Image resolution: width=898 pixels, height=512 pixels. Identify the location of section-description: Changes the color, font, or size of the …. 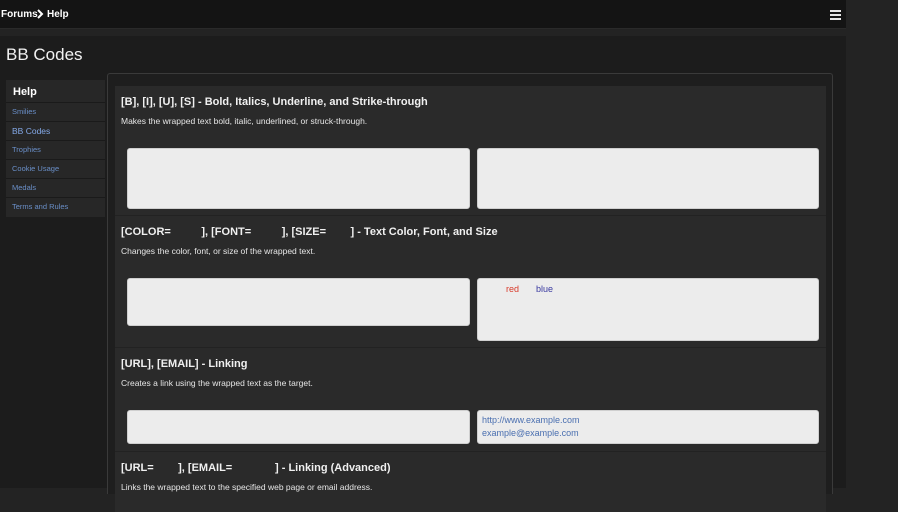
(218, 251).